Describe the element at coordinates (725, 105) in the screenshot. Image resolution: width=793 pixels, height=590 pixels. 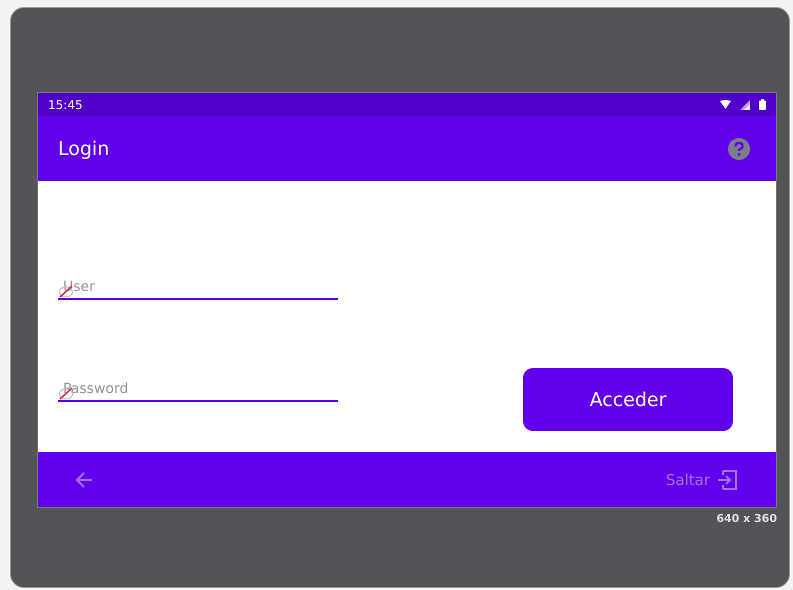
I see `wifi-icon` at that location.